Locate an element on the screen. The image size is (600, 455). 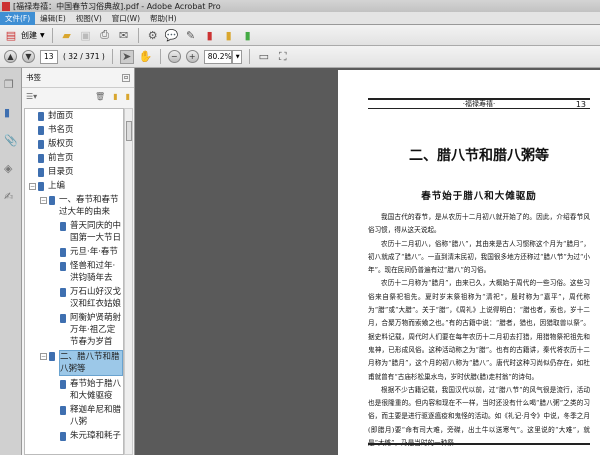
bookmark-item: 万石山好汉戈汉和红衣姑娘 is located at coordinates (74, 298).